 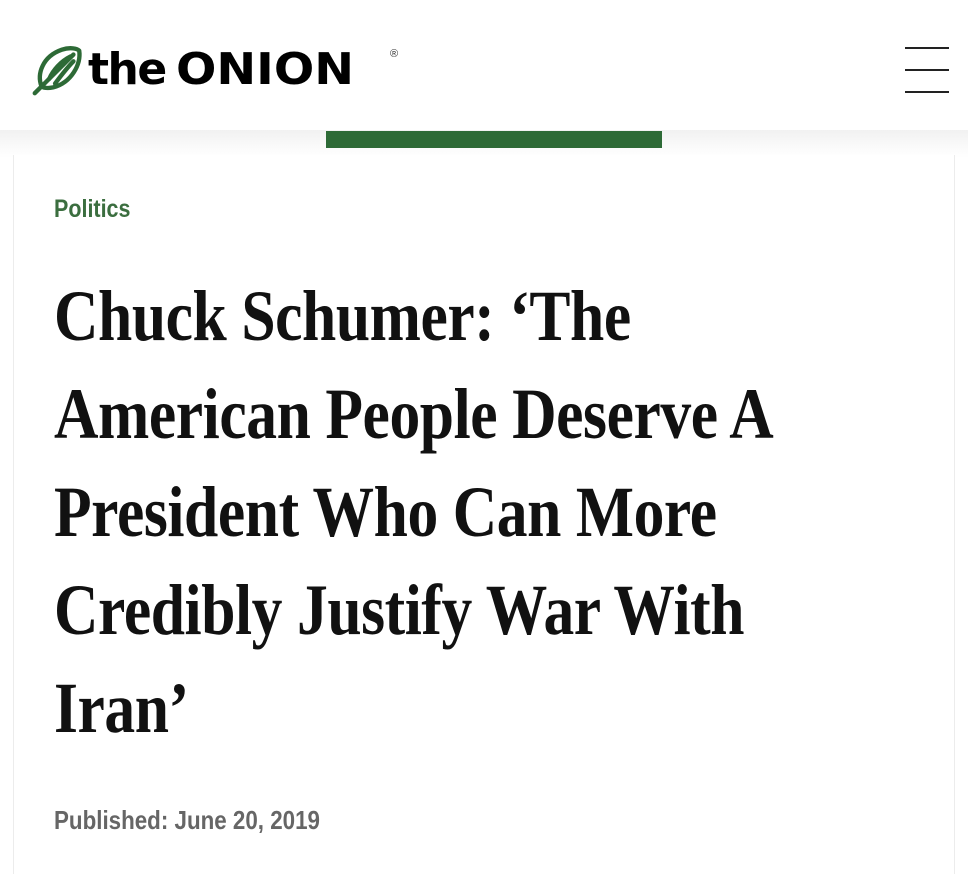 I want to click on site-header: the ONION ®, so click(x=484, y=65).